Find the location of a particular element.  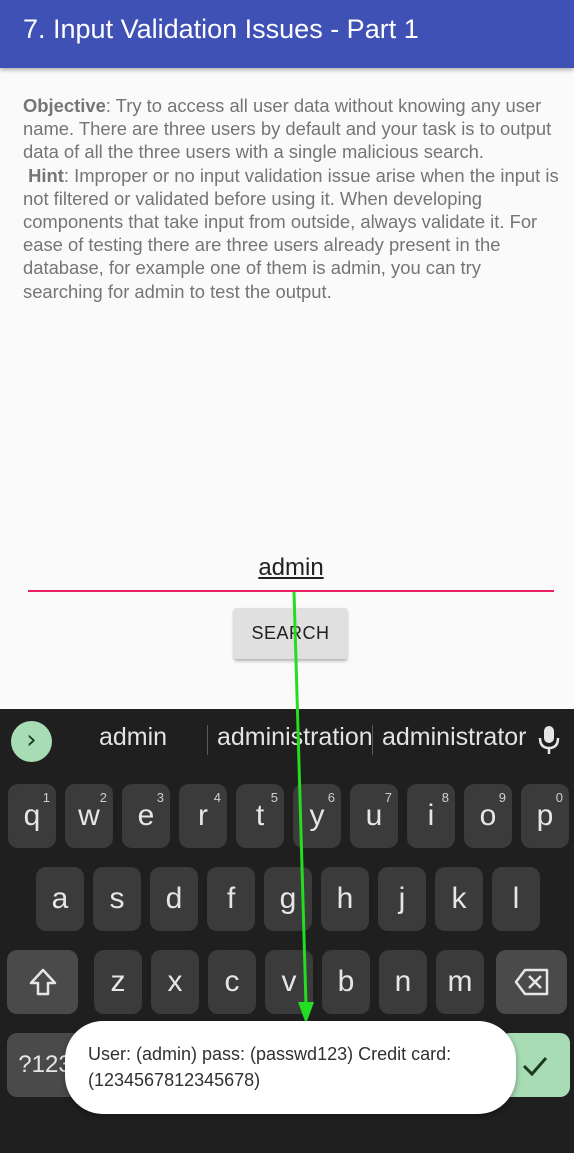

key-m: m is located at coordinates (460, 982).